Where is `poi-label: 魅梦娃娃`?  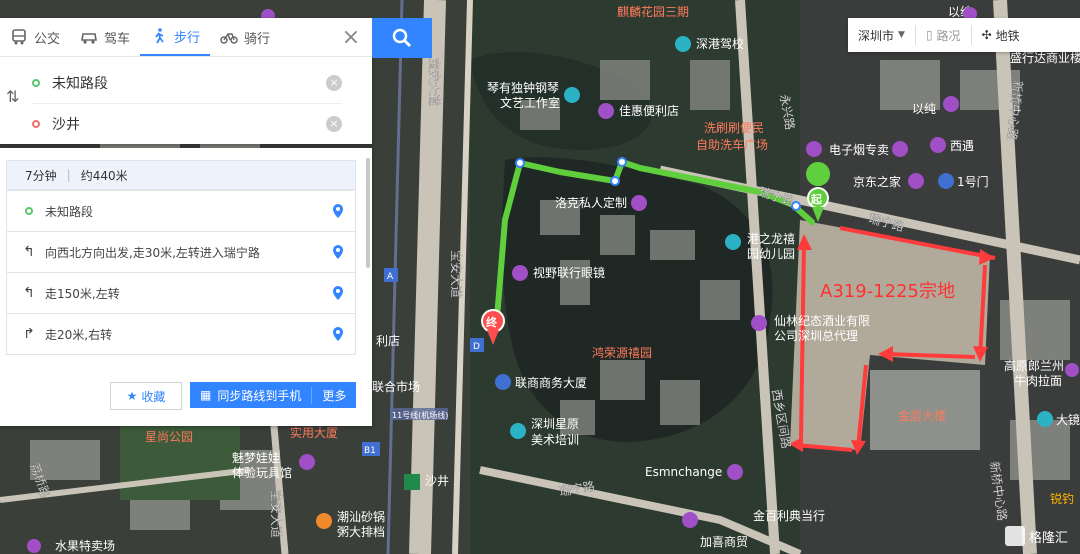 poi-label: 魅梦娃娃 is located at coordinates (256, 457).